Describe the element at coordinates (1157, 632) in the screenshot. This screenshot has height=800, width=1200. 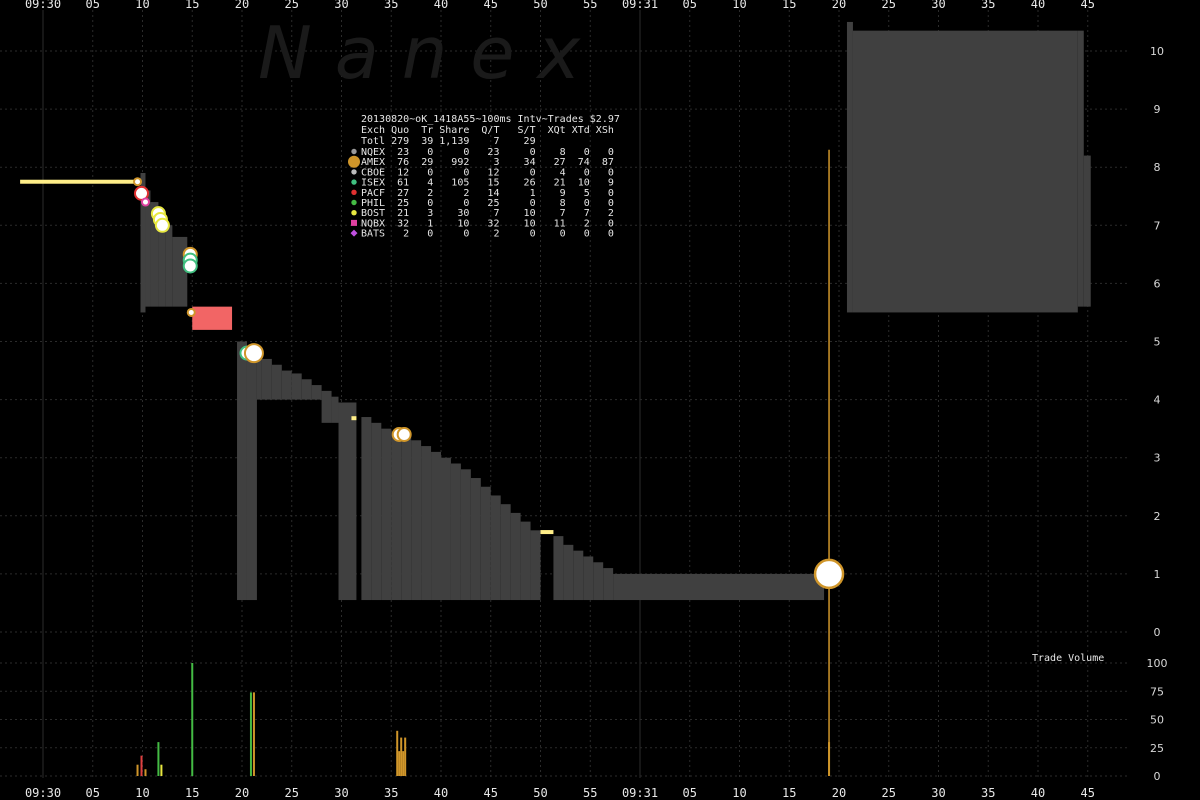
I see `price-tick-label: 0` at that location.